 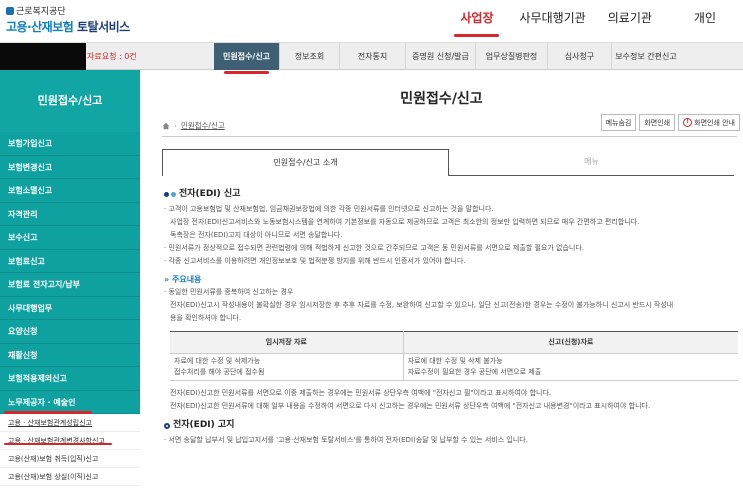 What do you see at coordinates (58, 444) in the screenshot?
I see `sidebar-sub-underline` at bounding box center [58, 444].